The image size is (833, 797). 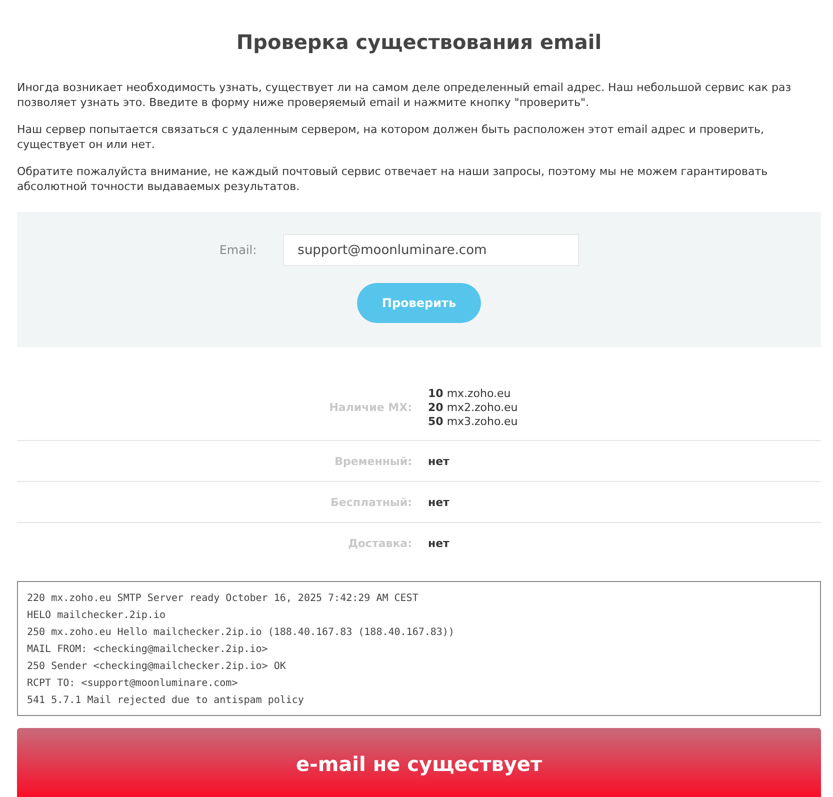 I want to click on description-paragraph: Обратите пожалуйста внимание, не каждый почтовый сервис отвечает на наши запросы, поэтому мы не можем гарантировать абсолютной точности выдаваемых результатов., so click(x=393, y=179).